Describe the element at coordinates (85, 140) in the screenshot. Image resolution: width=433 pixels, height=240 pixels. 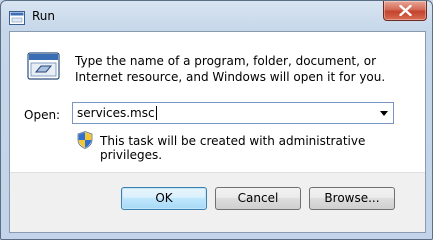
I see `uac-shield-icon` at that location.